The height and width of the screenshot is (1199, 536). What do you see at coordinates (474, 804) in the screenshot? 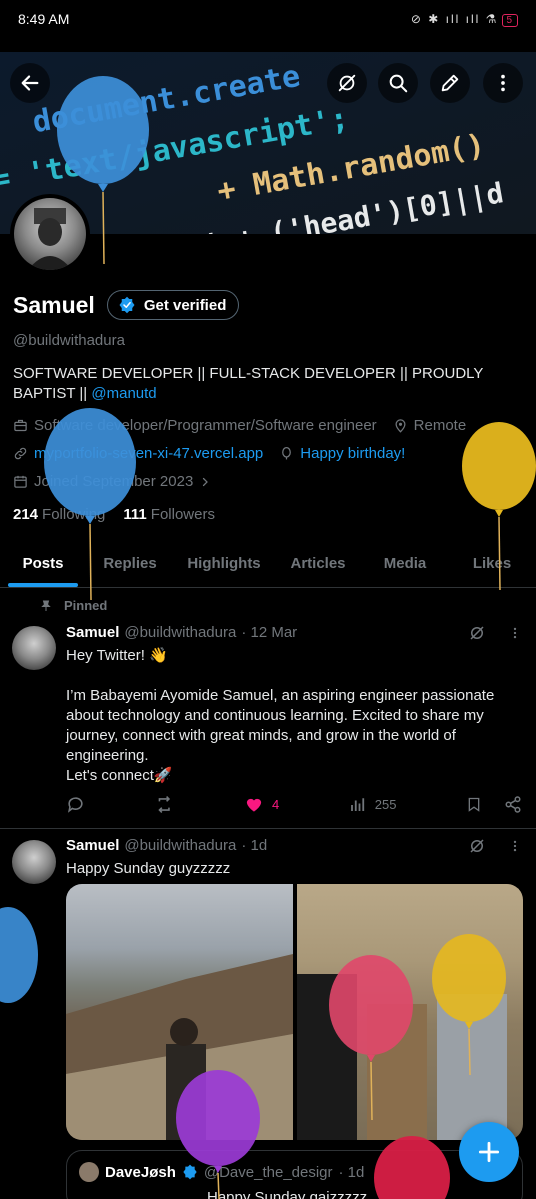
I see `bookmark-icon` at bounding box center [474, 804].